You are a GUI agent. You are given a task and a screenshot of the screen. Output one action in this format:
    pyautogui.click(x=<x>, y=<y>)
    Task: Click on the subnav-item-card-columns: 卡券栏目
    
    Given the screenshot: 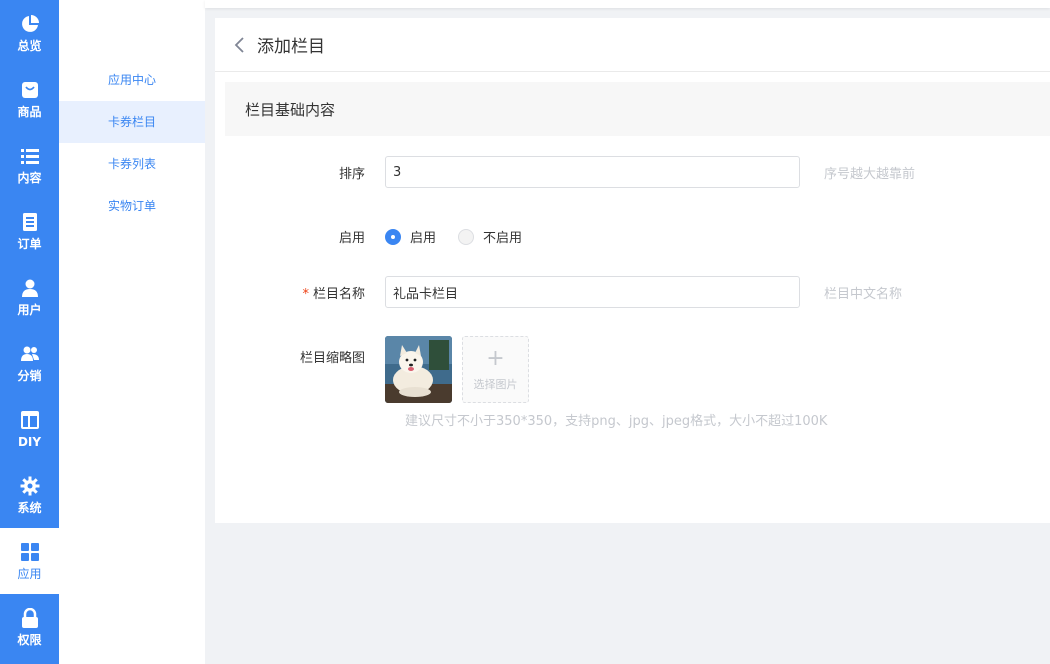 What is the action you would take?
    pyautogui.click(x=132, y=122)
    